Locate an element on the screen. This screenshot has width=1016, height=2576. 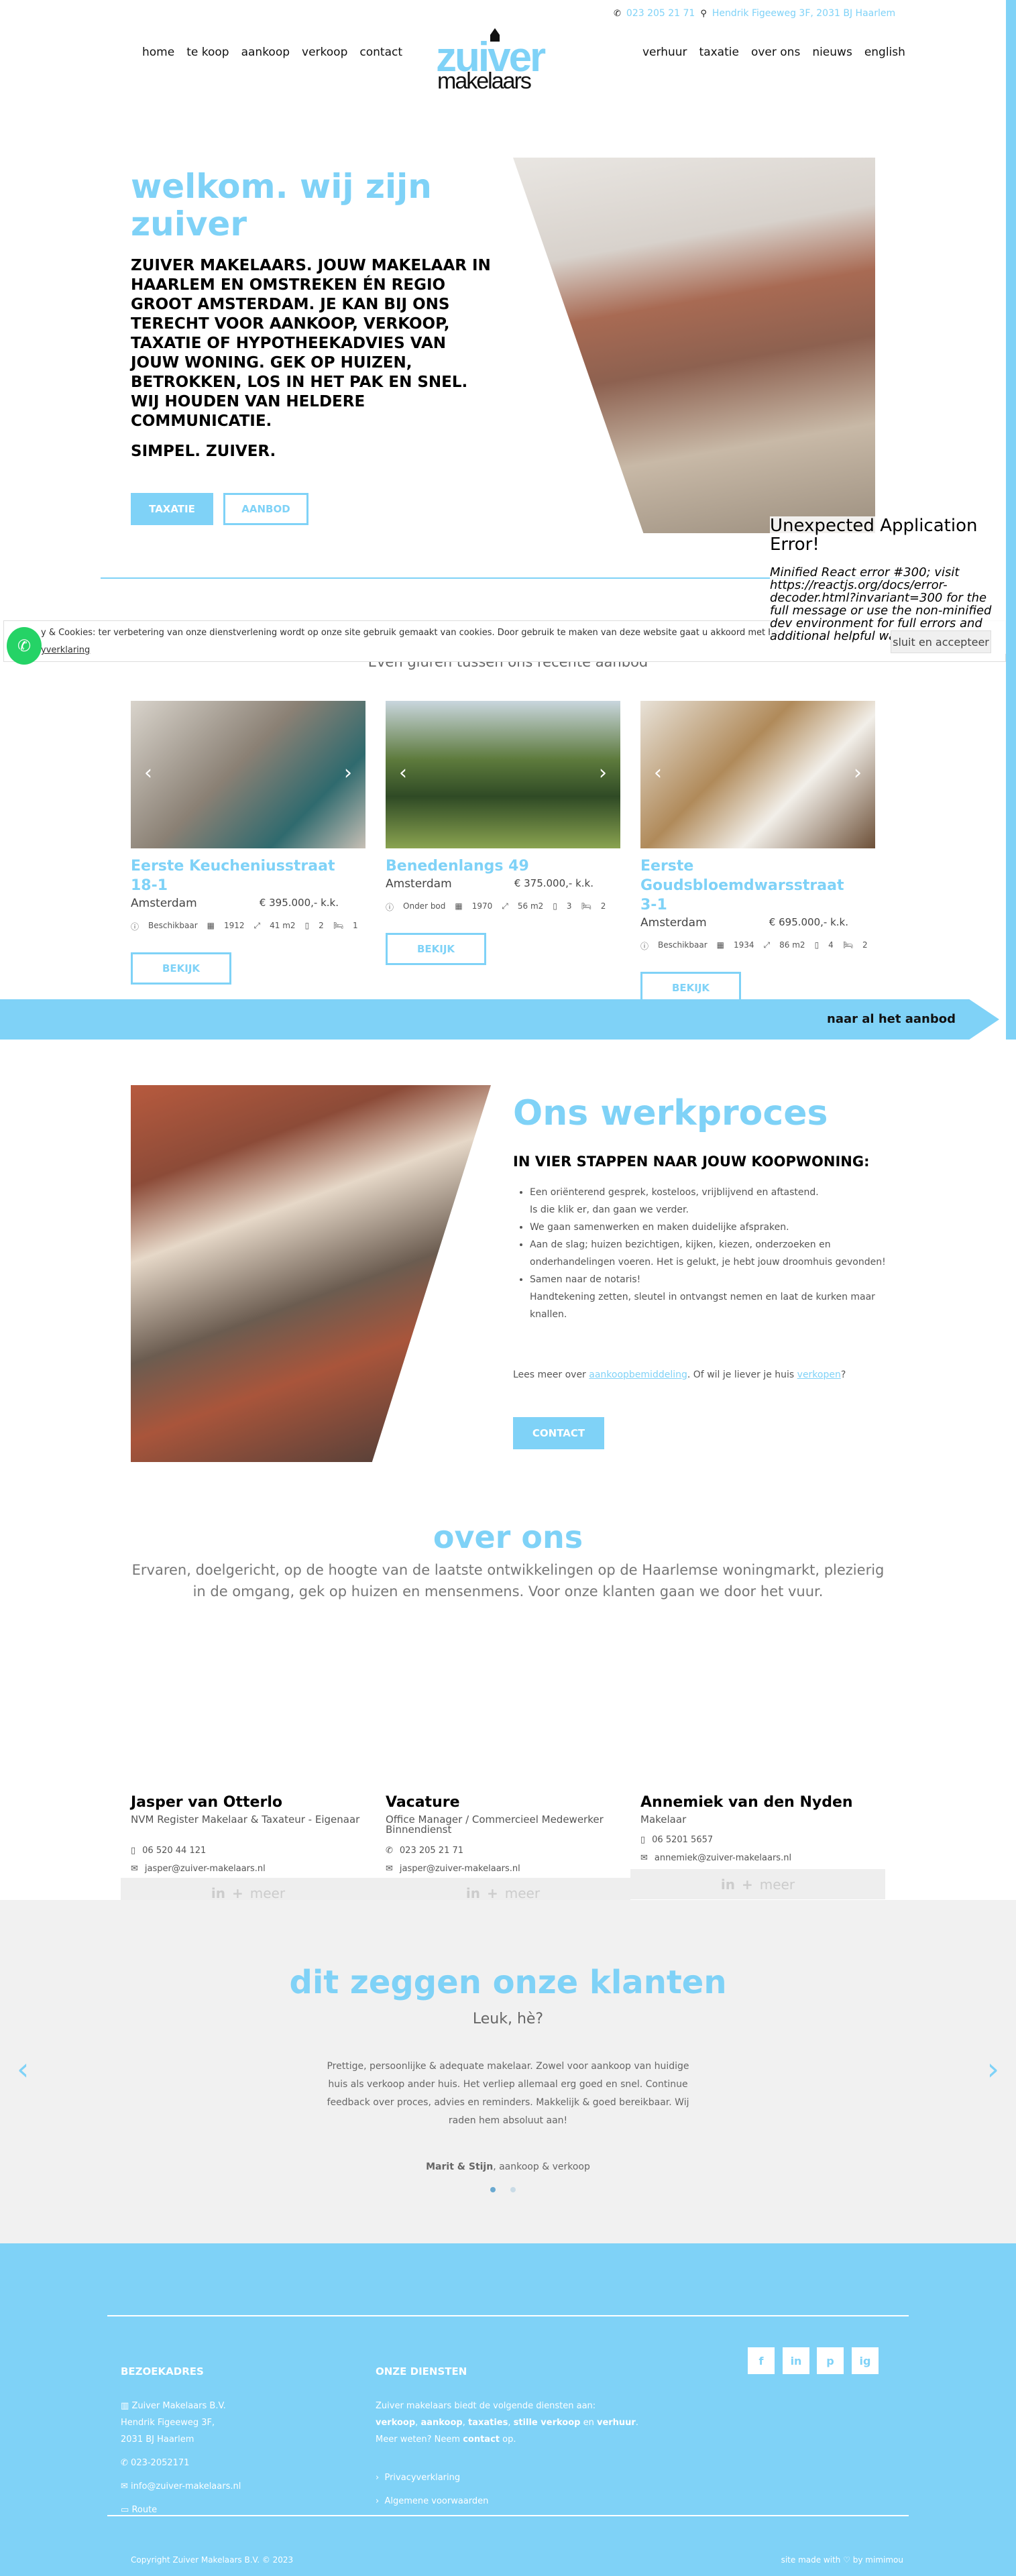
nav-nieuws: nieuws is located at coordinates (832, 52).